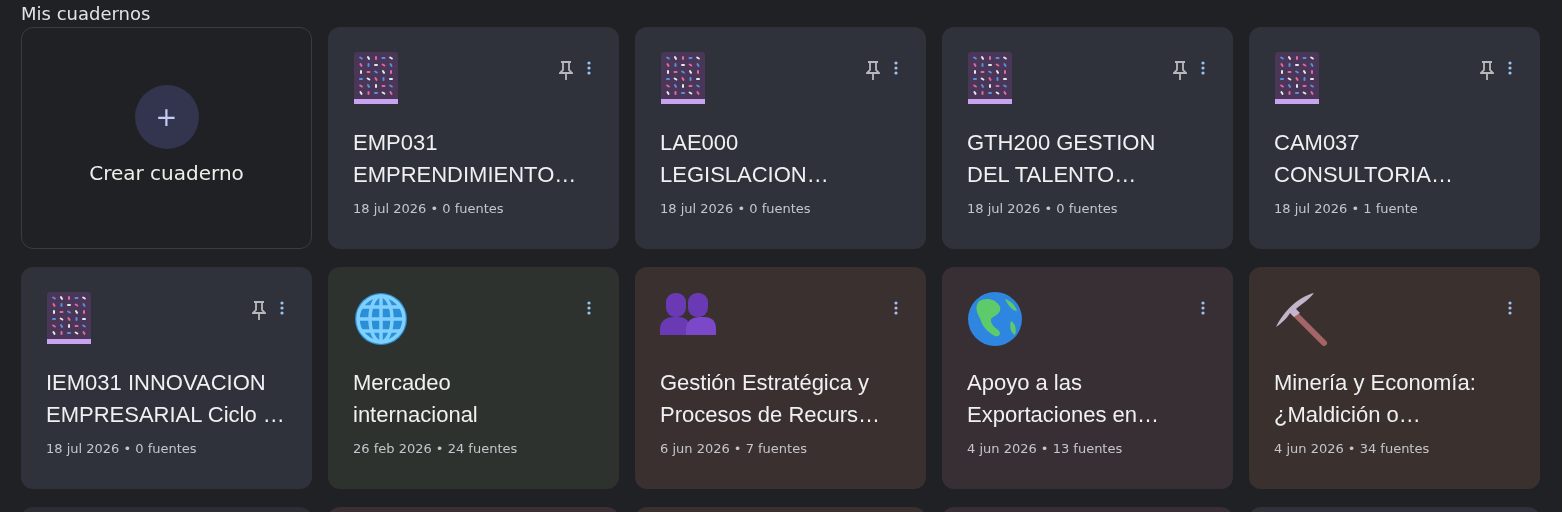 The width and height of the screenshot is (1562, 512). Describe the element at coordinates (166, 117) in the screenshot. I see `add-button: +` at that location.